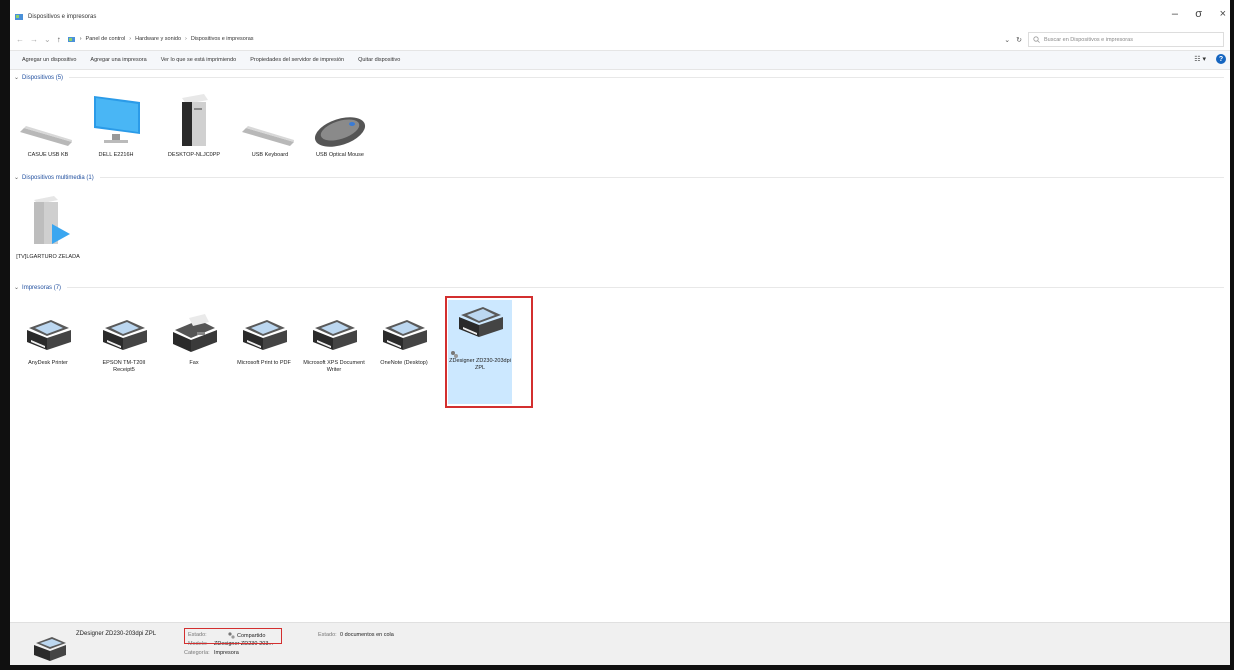 The height and width of the screenshot is (670, 1234). What do you see at coordinates (106, 39) in the screenshot?
I see `breadcrumb-control-panel: Panel de control` at bounding box center [106, 39].